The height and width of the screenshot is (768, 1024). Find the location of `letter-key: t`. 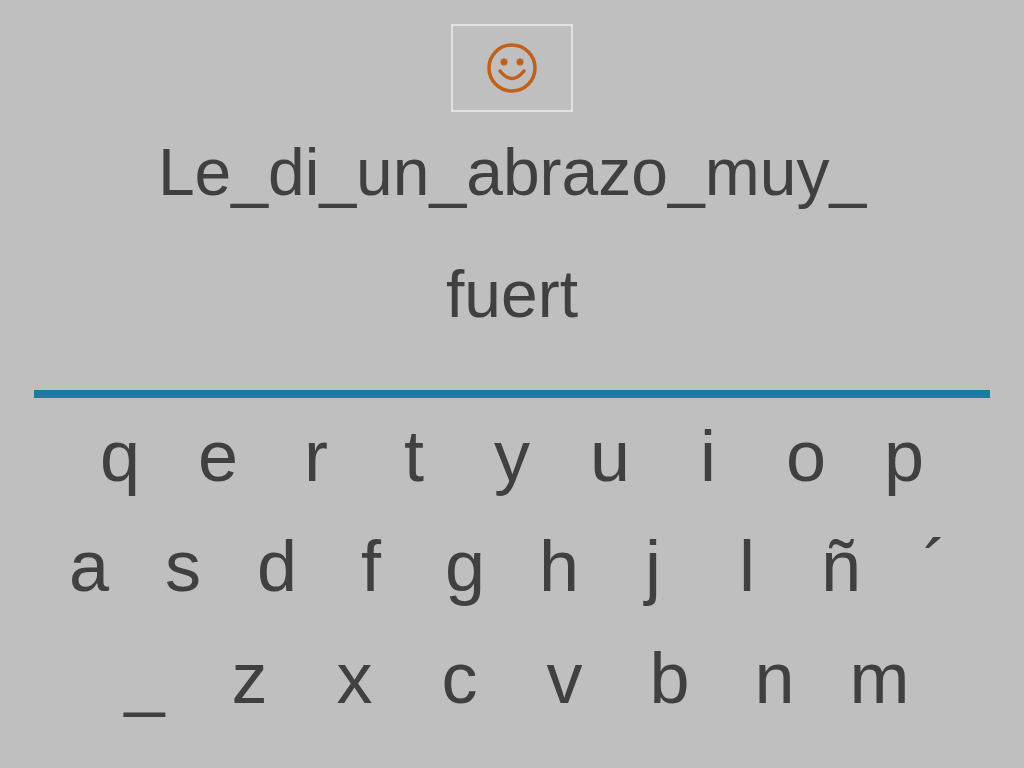

letter-key: t is located at coordinates (414, 456).